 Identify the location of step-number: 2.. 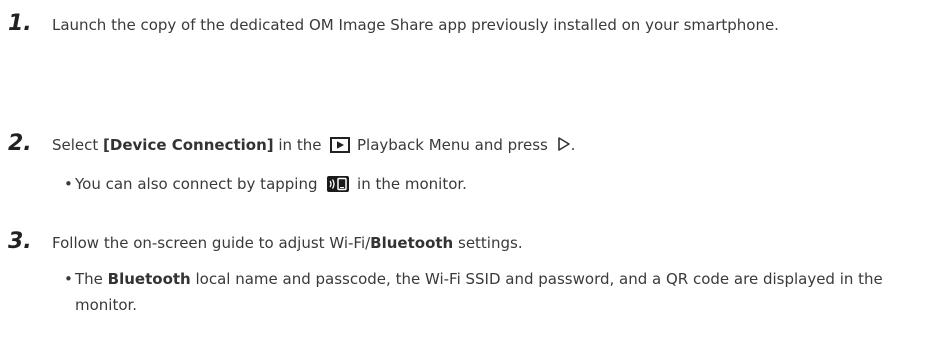
(20, 143).